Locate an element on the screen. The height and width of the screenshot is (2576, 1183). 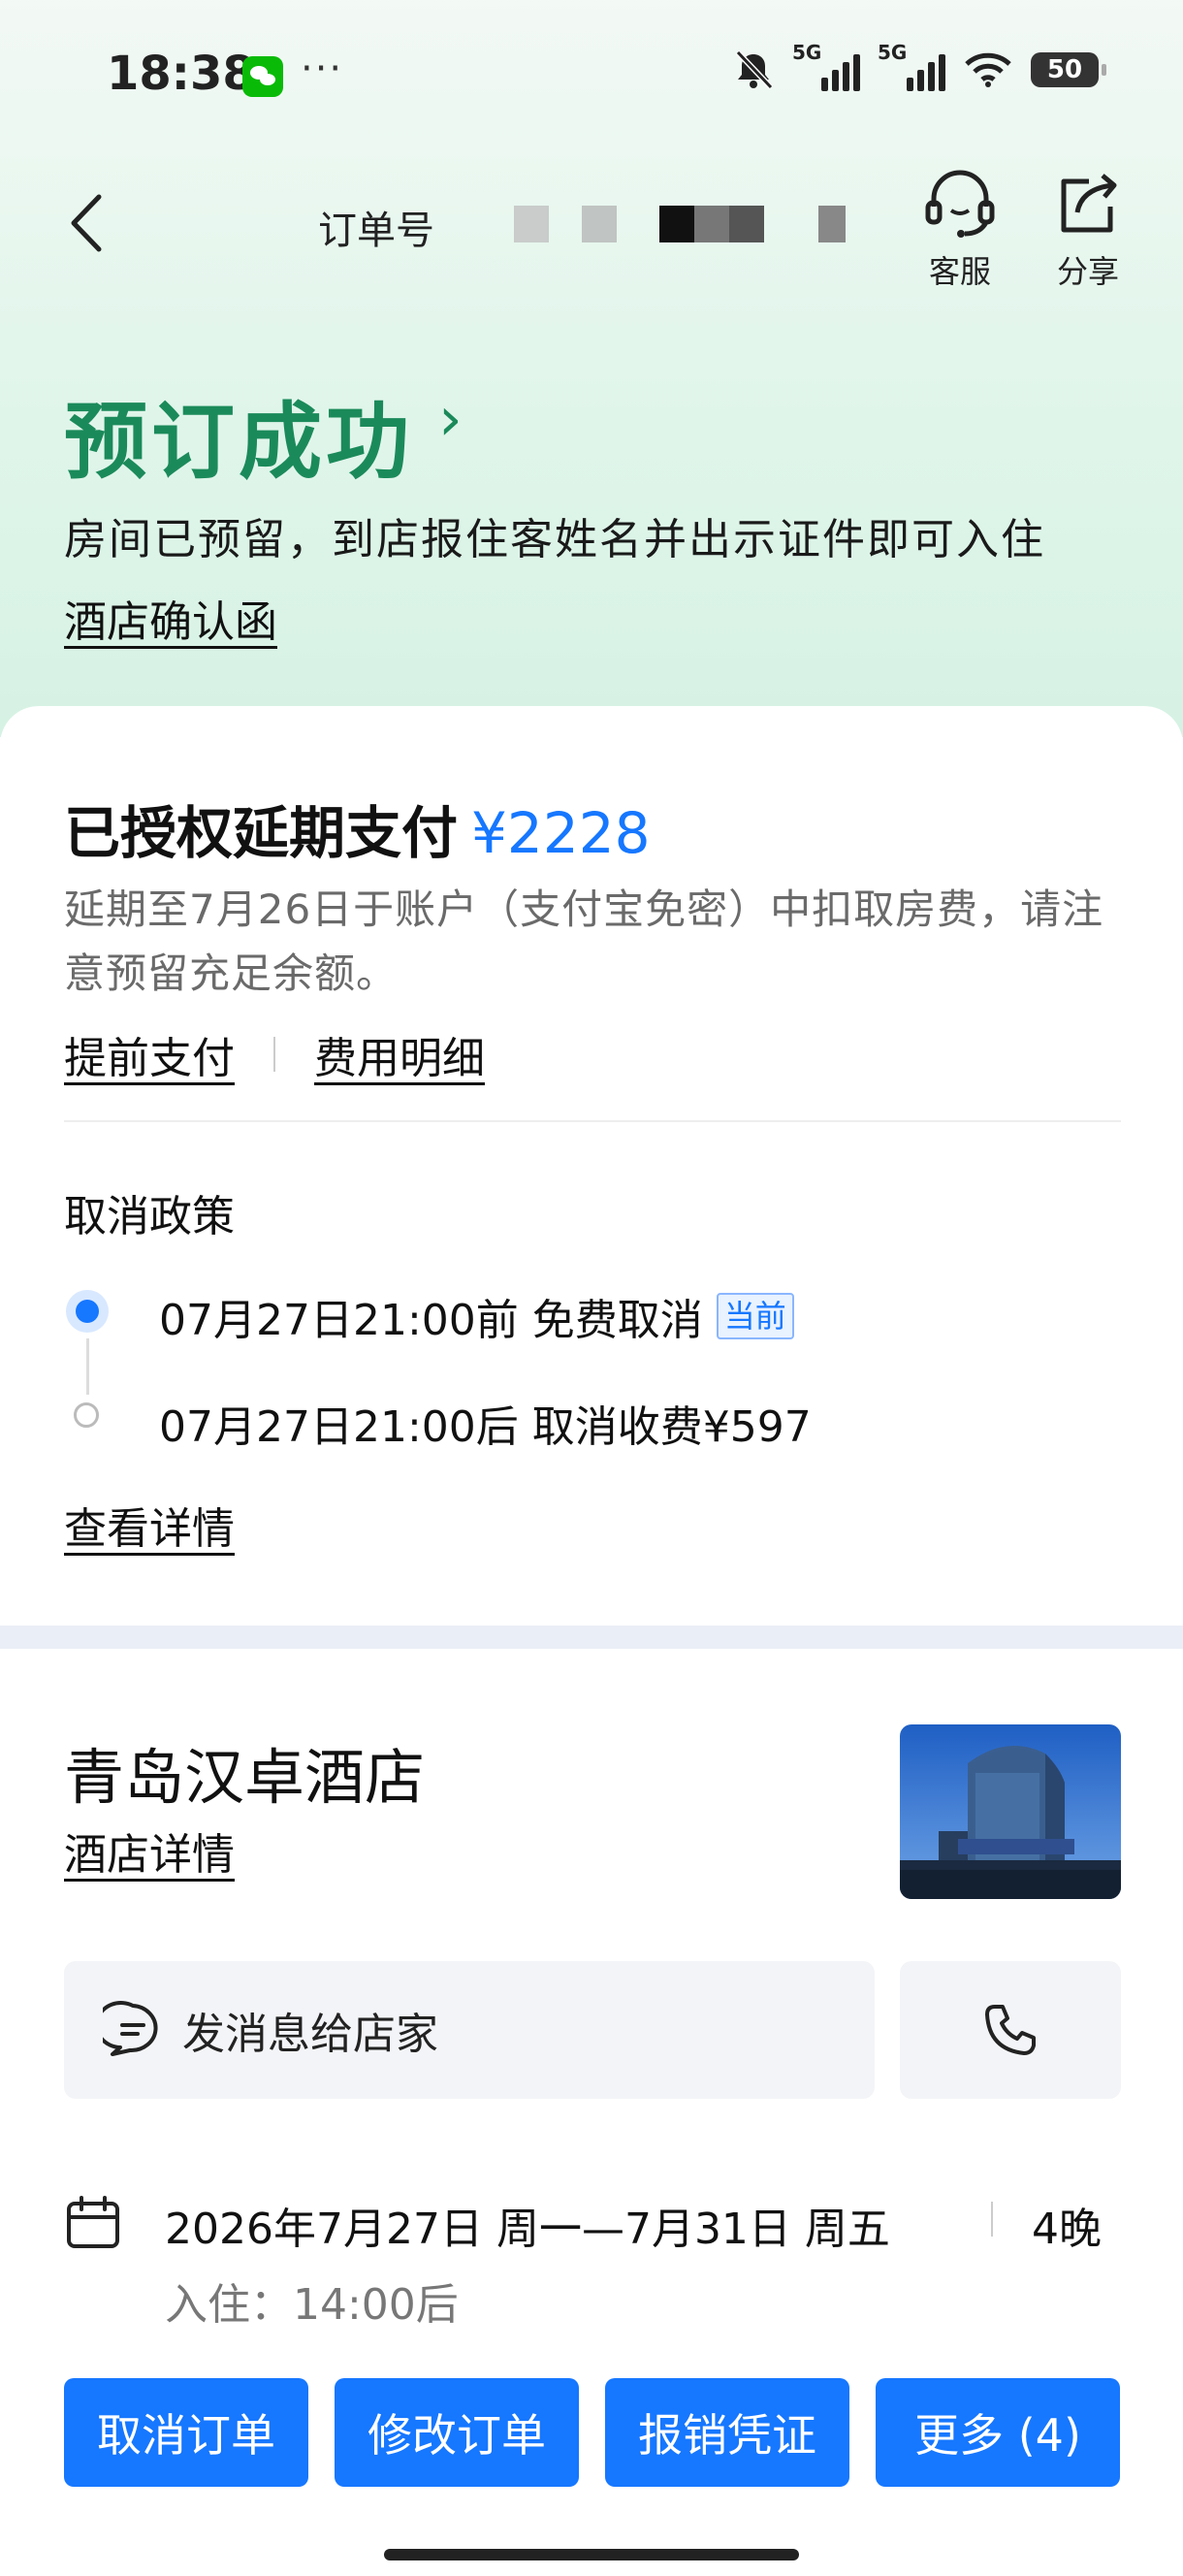
modify-order-button: 修改订单 is located at coordinates (457, 2432).